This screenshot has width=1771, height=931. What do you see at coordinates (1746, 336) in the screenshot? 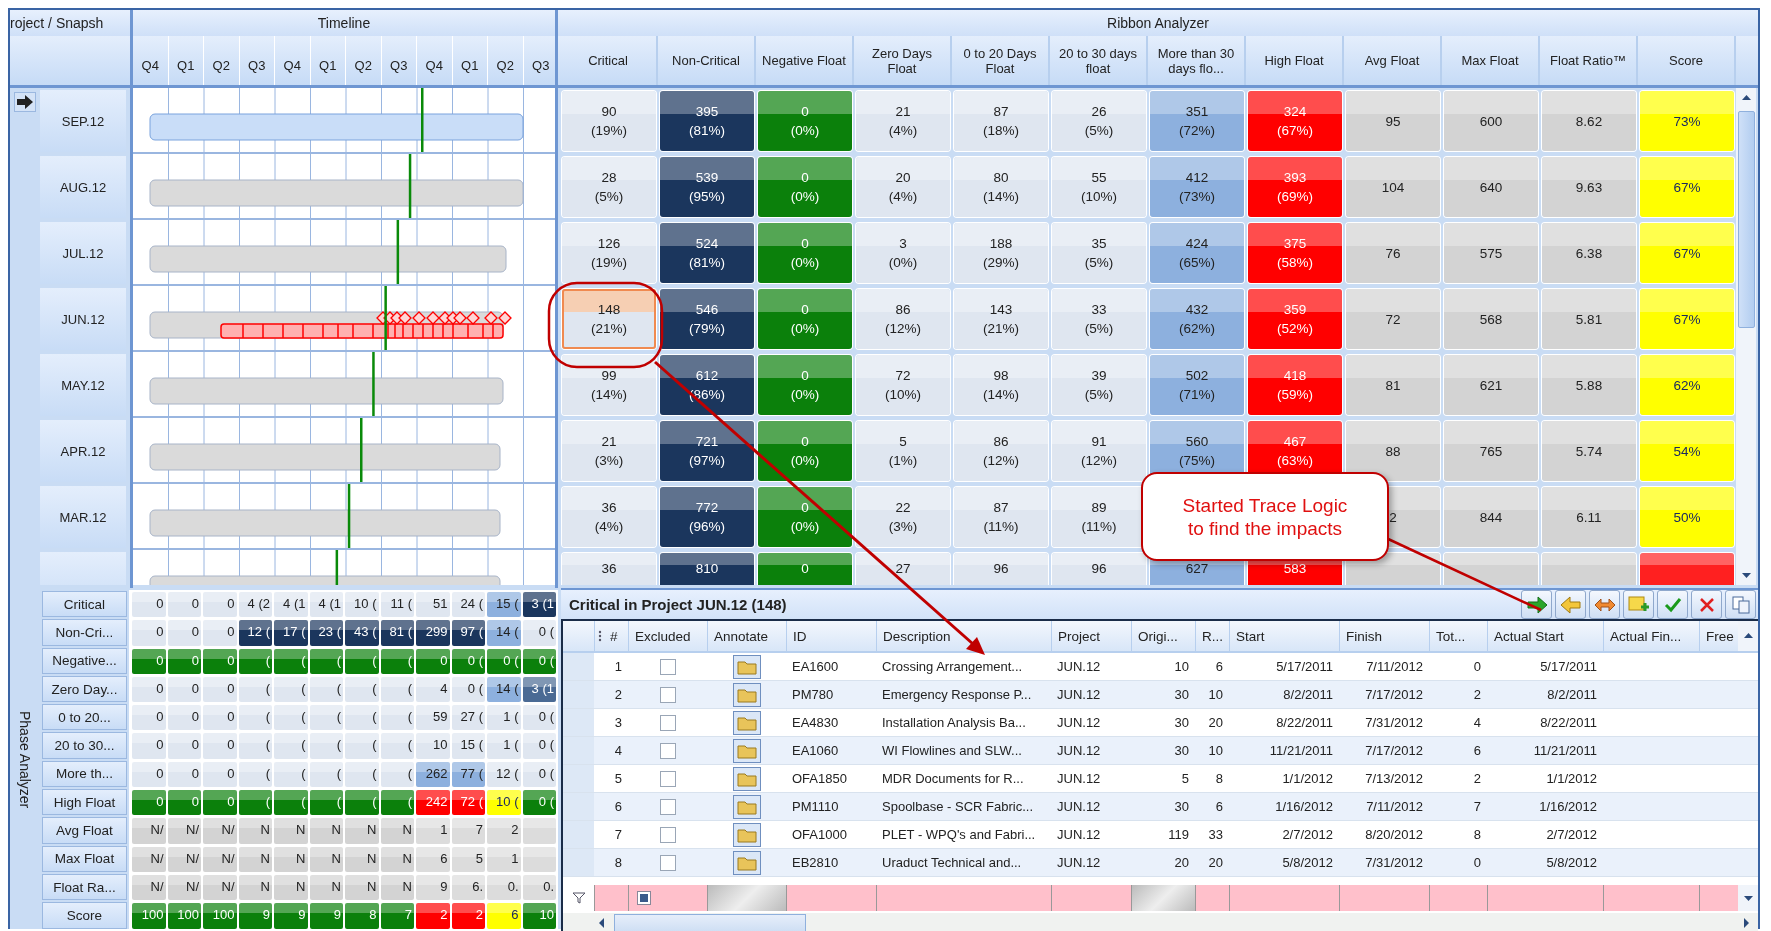
I see `vertical-scrollbar` at bounding box center [1746, 336].